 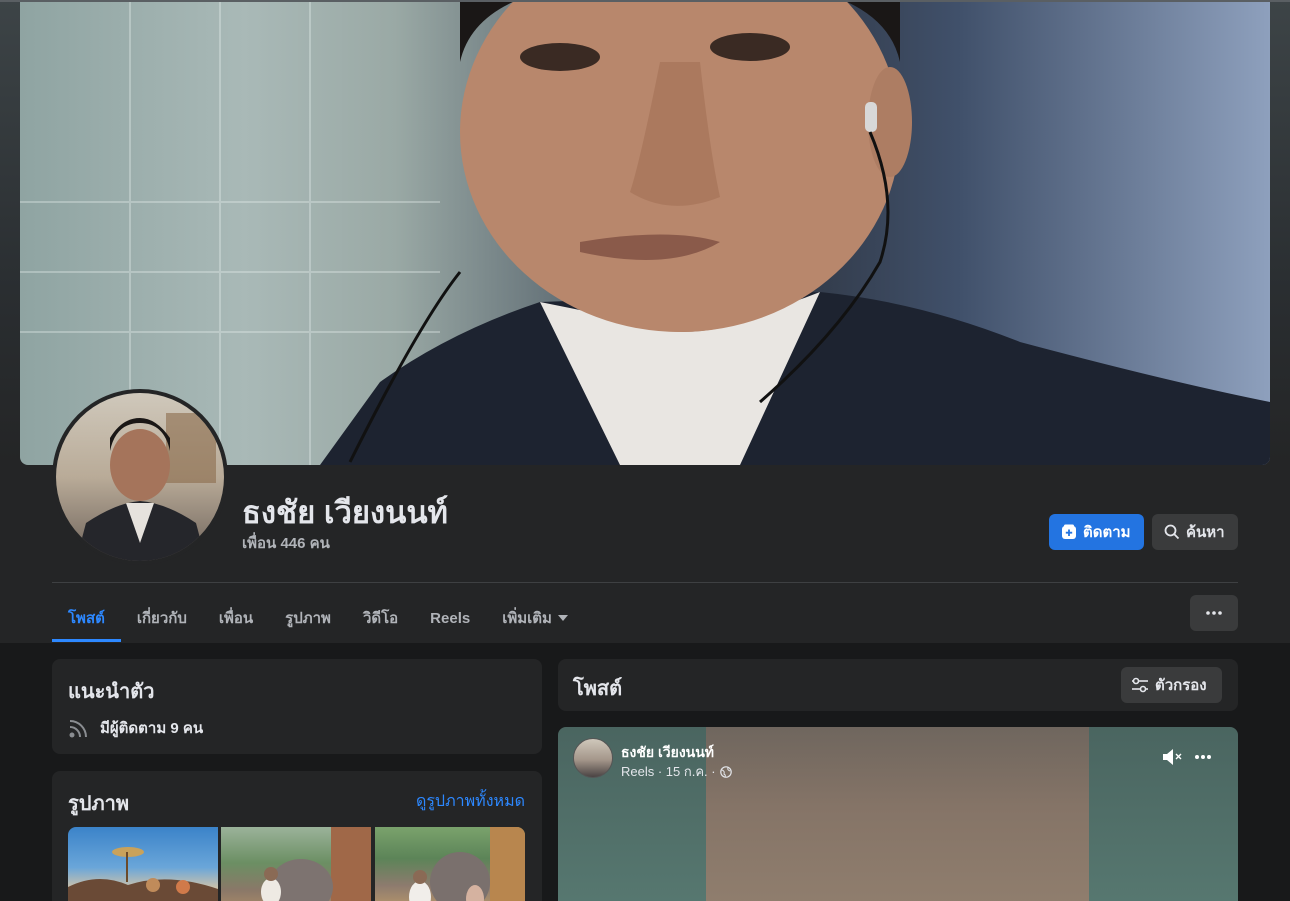 I want to click on post-card: ธงชัย เวียงนนท์ Reels · 15 ก.ค. ·, so click(x=898, y=814).